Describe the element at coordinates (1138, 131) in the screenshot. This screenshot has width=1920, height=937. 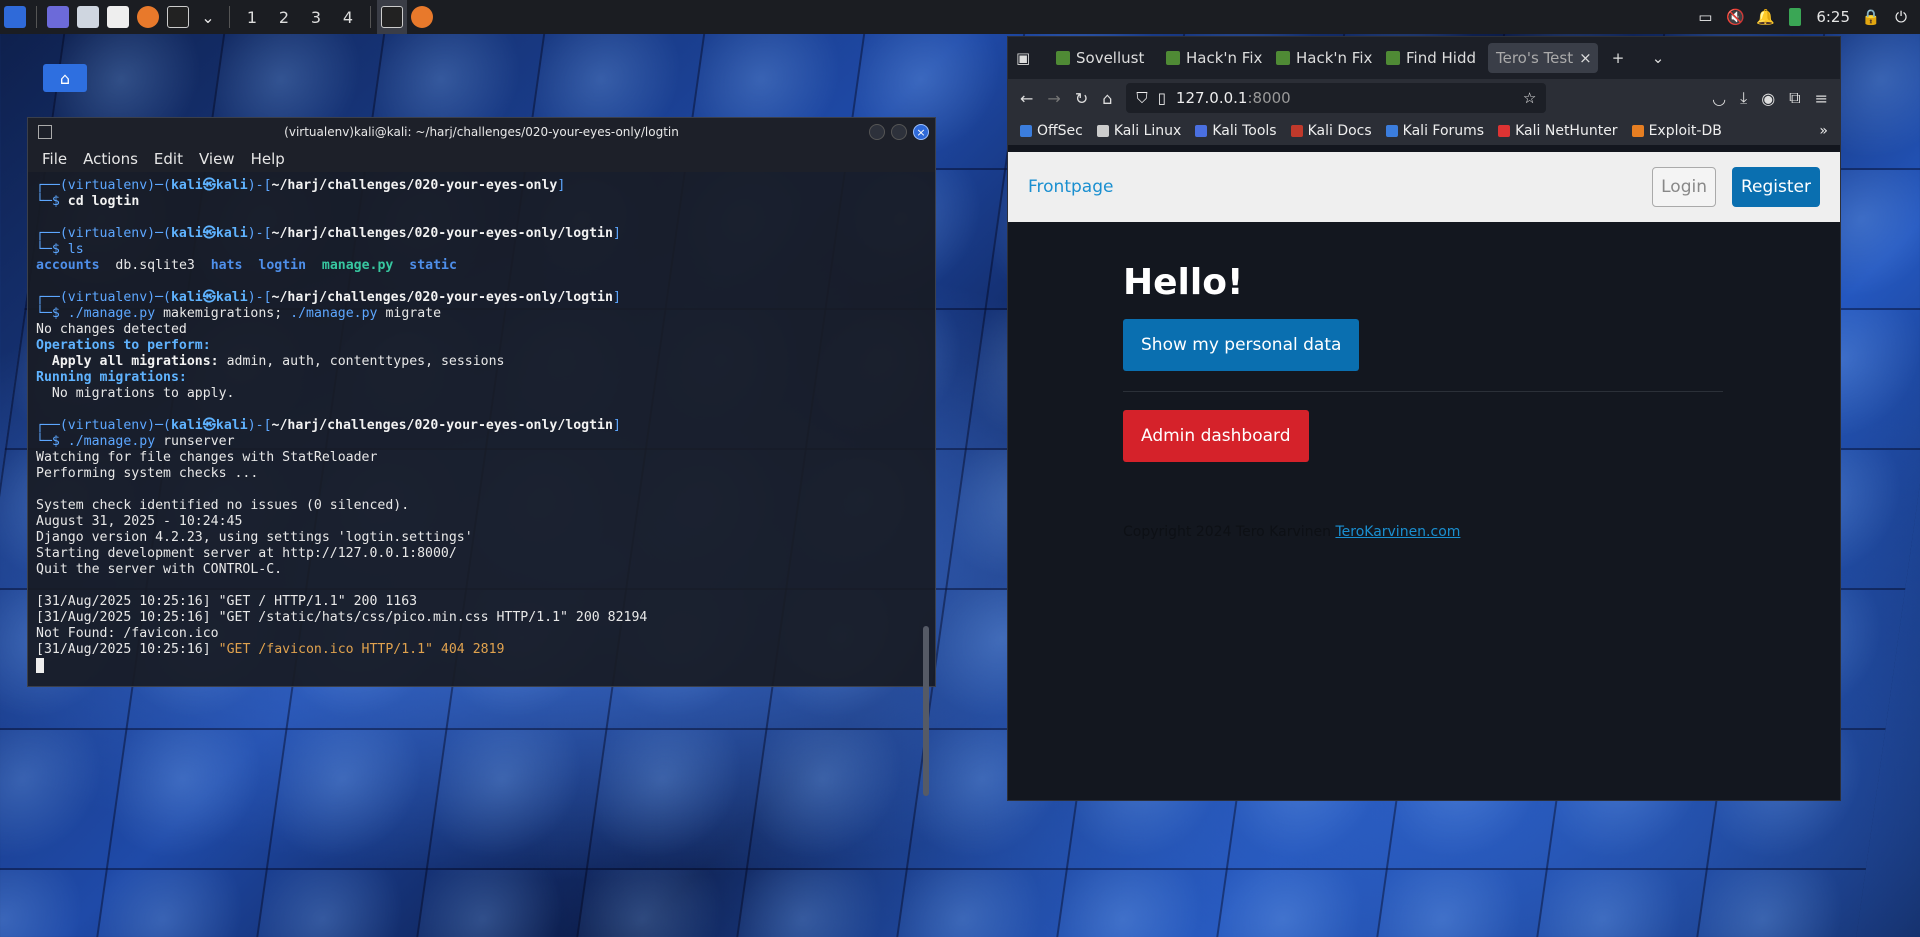
I see `bookmark-kali-linux: Kali Linux` at that location.